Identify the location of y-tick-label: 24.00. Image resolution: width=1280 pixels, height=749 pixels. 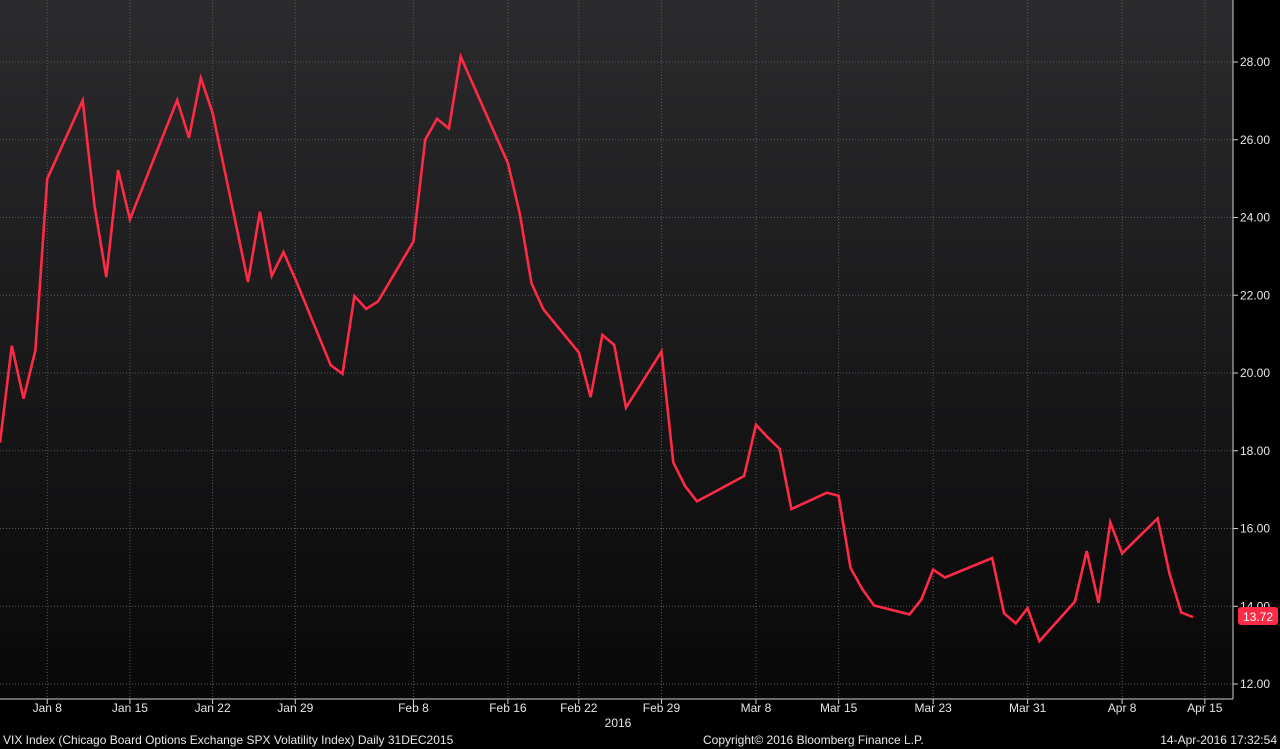
(1255, 218).